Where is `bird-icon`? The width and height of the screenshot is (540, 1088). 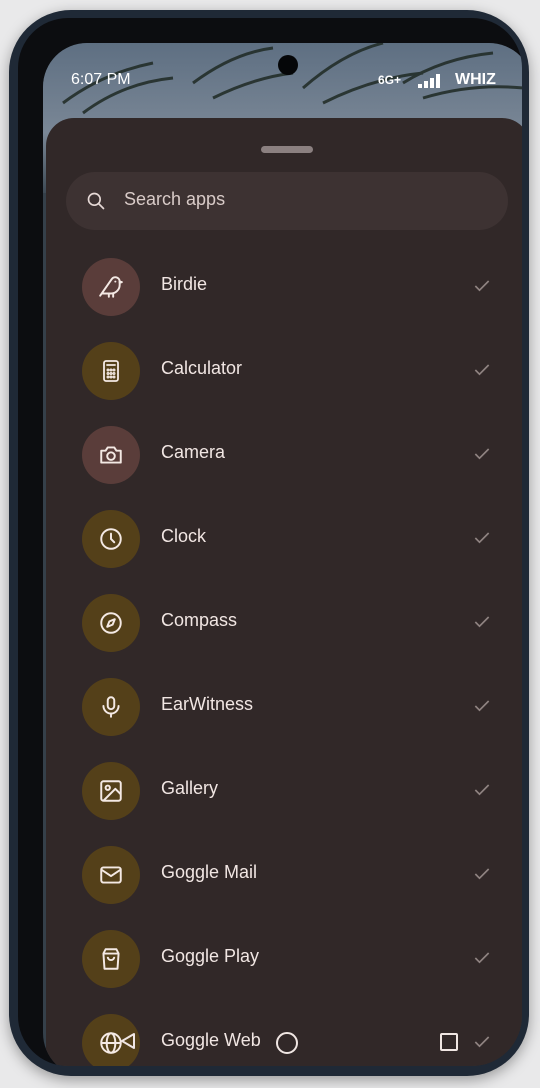 bird-icon is located at coordinates (111, 287).